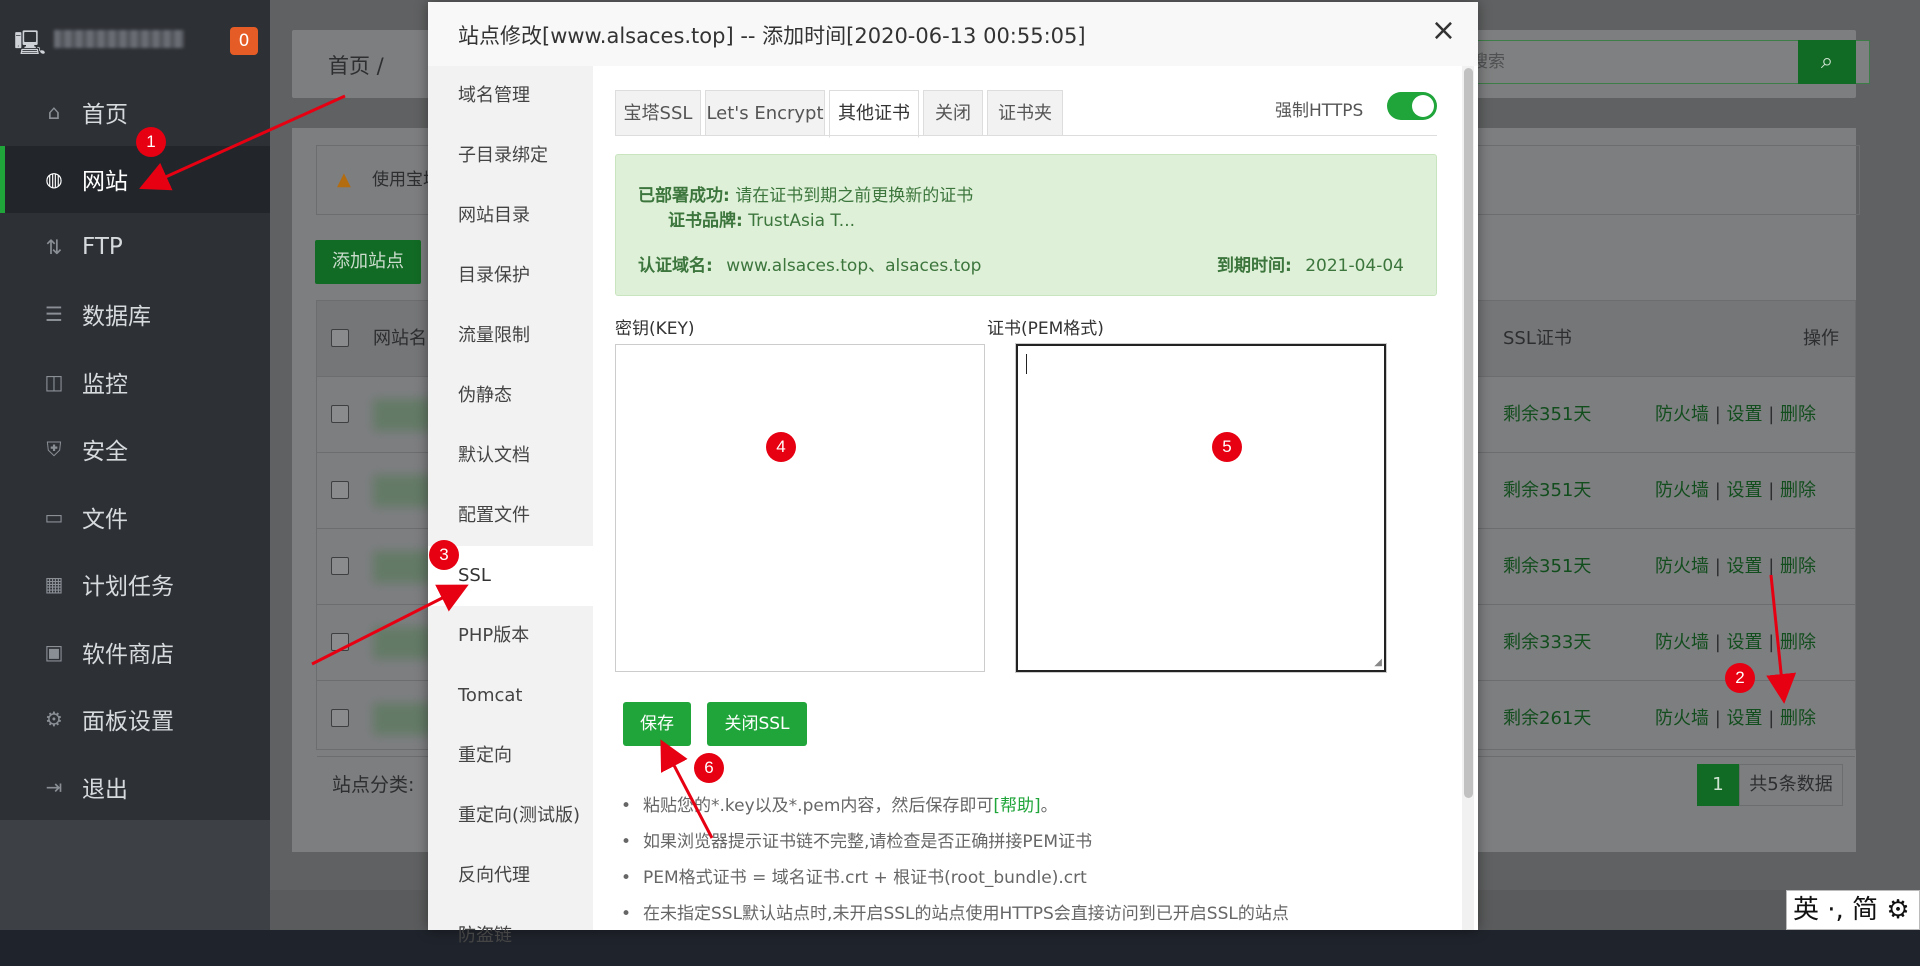  Describe the element at coordinates (1827, 62) in the screenshot. I see `search-button: ⌕` at that location.